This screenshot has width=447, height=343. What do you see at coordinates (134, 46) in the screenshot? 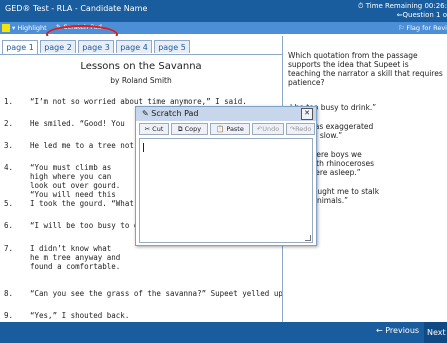
I see `tab-page-4: page 4` at bounding box center [134, 46].